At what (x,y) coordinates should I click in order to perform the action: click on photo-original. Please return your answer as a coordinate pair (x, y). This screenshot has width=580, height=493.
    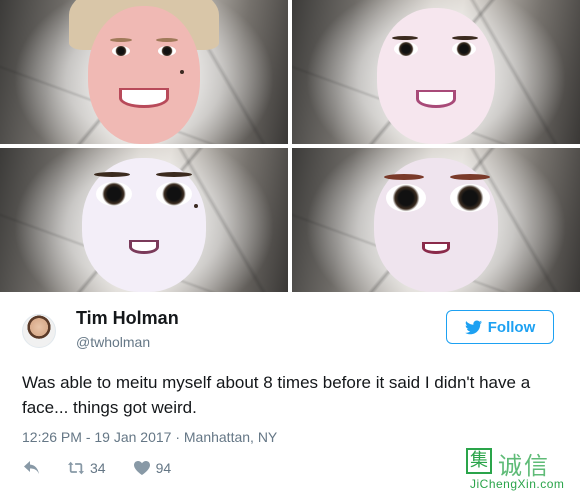
    Looking at the image, I should click on (144, 72).